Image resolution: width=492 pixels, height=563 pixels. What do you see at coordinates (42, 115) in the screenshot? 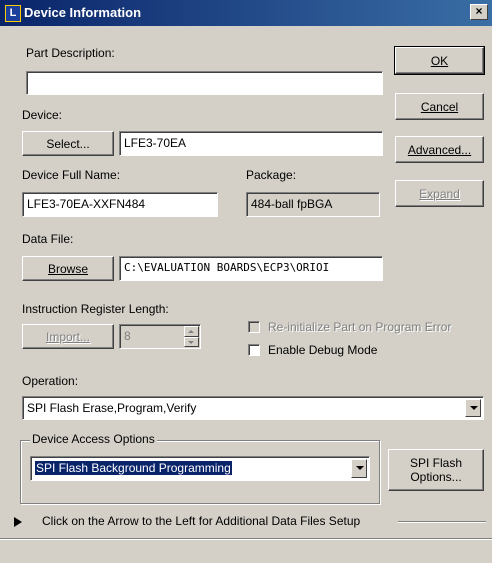
I see `device-label: Device:` at bounding box center [42, 115].